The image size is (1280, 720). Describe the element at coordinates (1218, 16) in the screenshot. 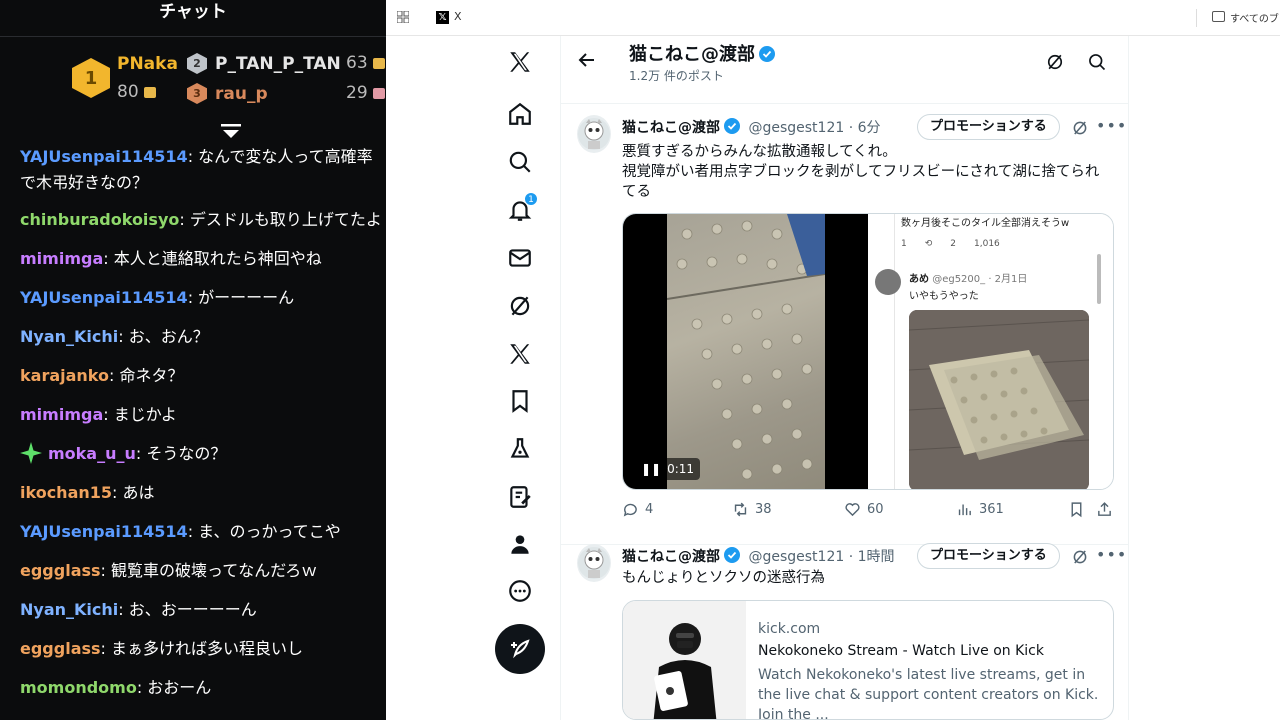

I see `folder-icon` at that location.